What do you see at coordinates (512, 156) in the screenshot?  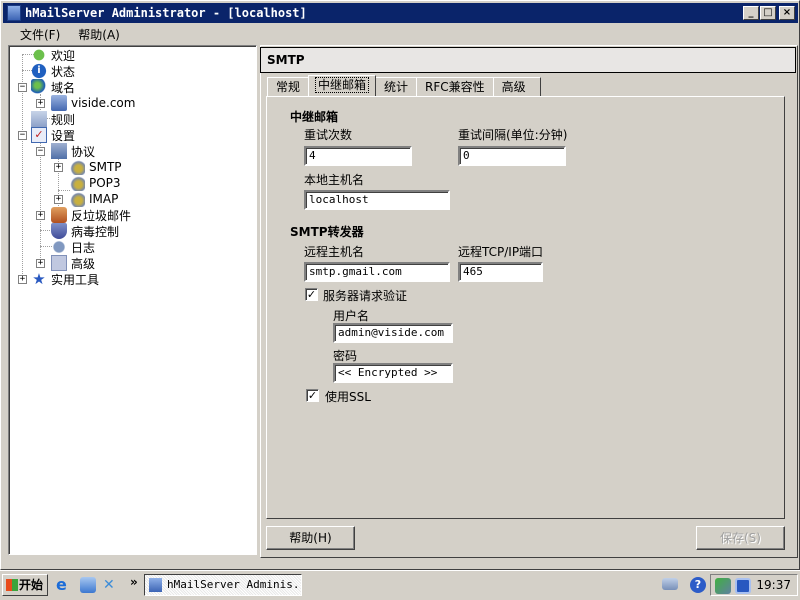 I see `retry-interval-input: 0` at bounding box center [512, 156].